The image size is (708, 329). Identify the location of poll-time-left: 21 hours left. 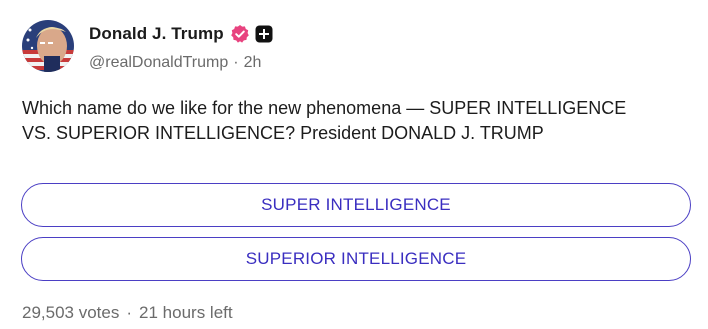
(186, 312).